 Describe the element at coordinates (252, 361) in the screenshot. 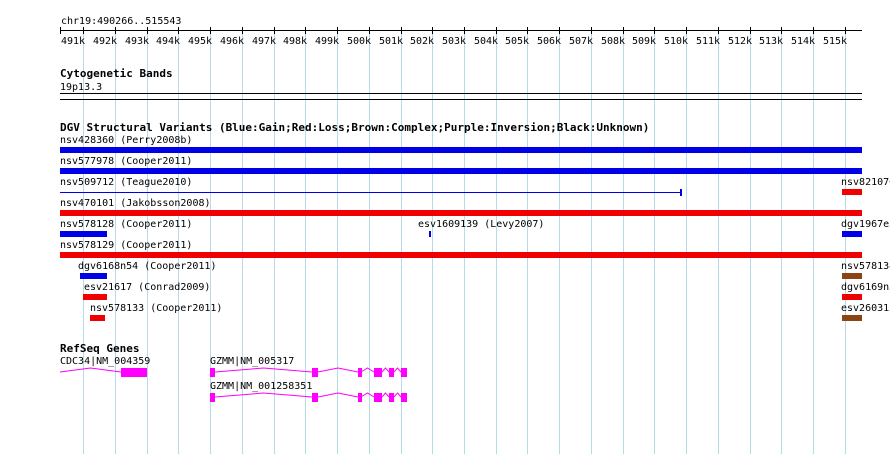

I see `gene-label: GZMM|NM_005317` at that location.